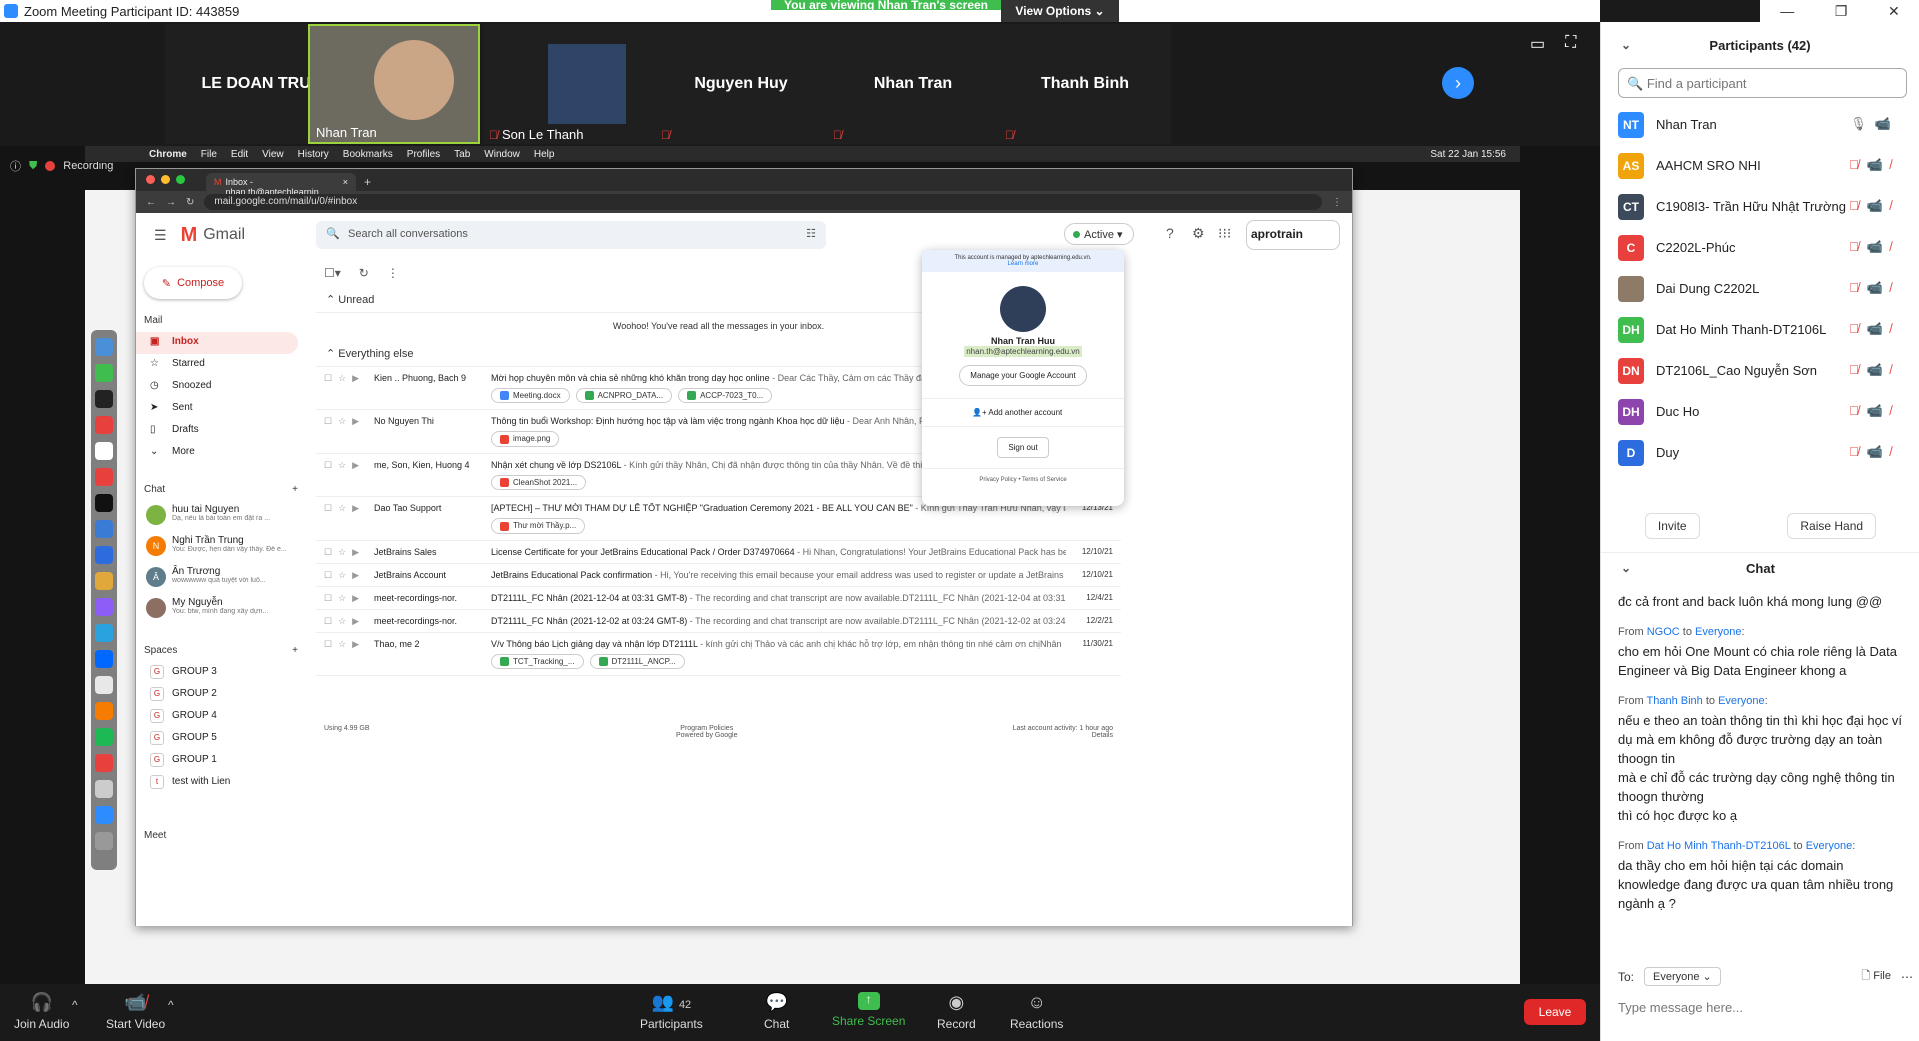  Describe the element at coordinates (104, 373) in the screenshot. I see `messages-icon` at that location.